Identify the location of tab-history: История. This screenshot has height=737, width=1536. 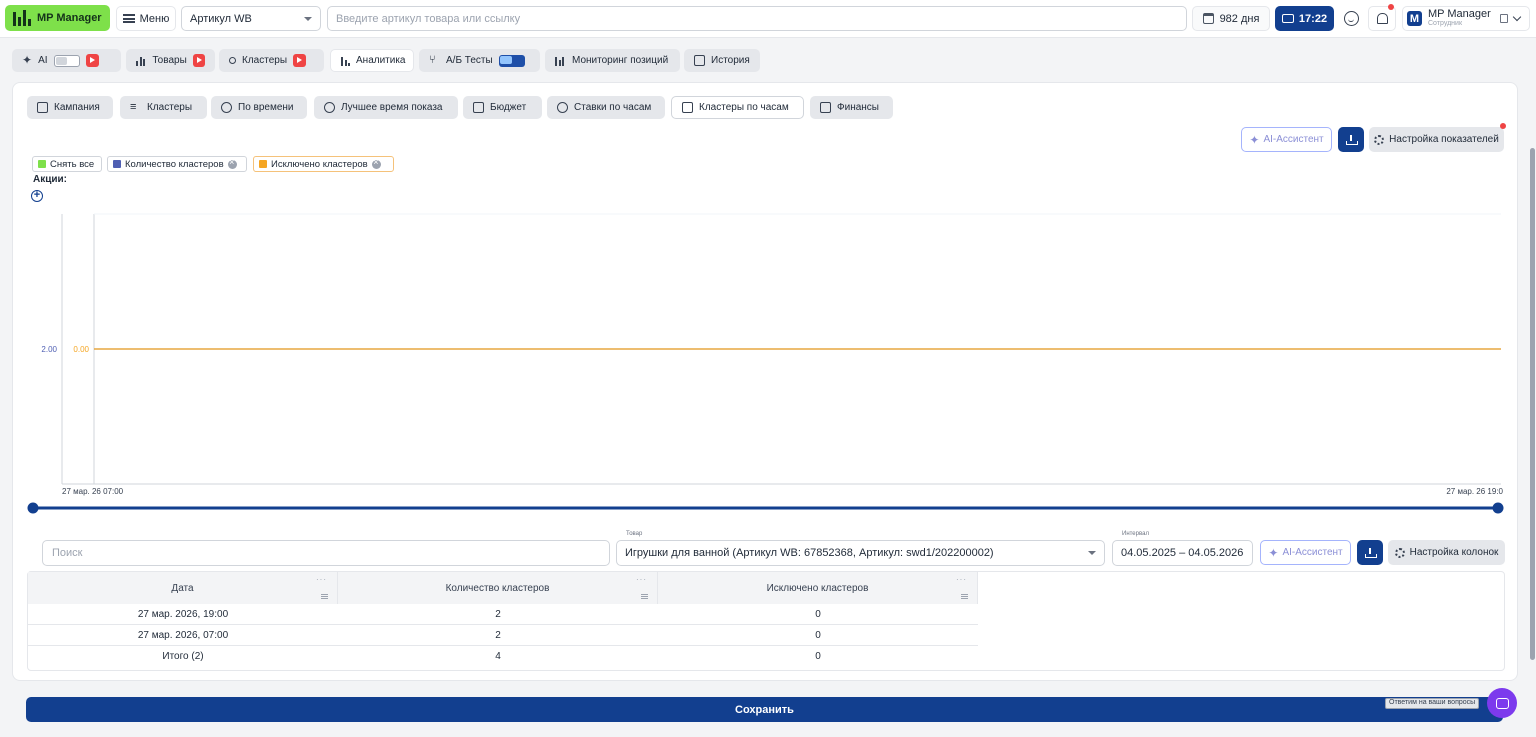
(722, 60).